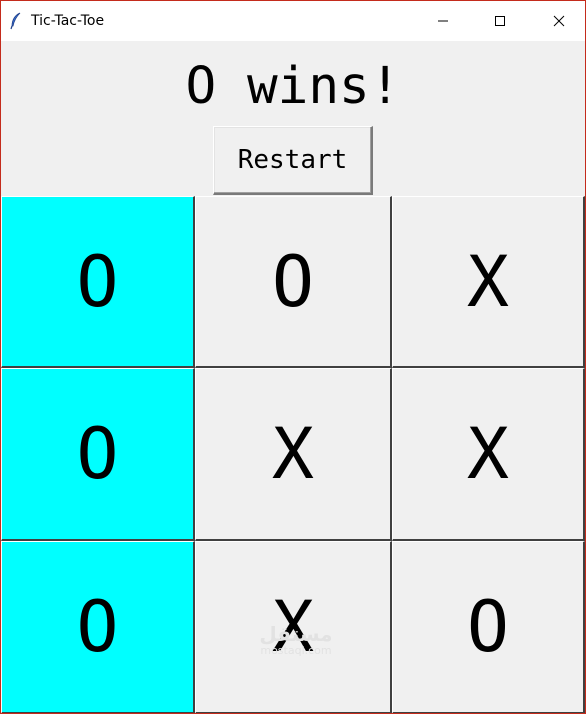  Describe the element at coordinates (293, 454) in the screenshot. I see `board-cell-1-1: X` at that location.